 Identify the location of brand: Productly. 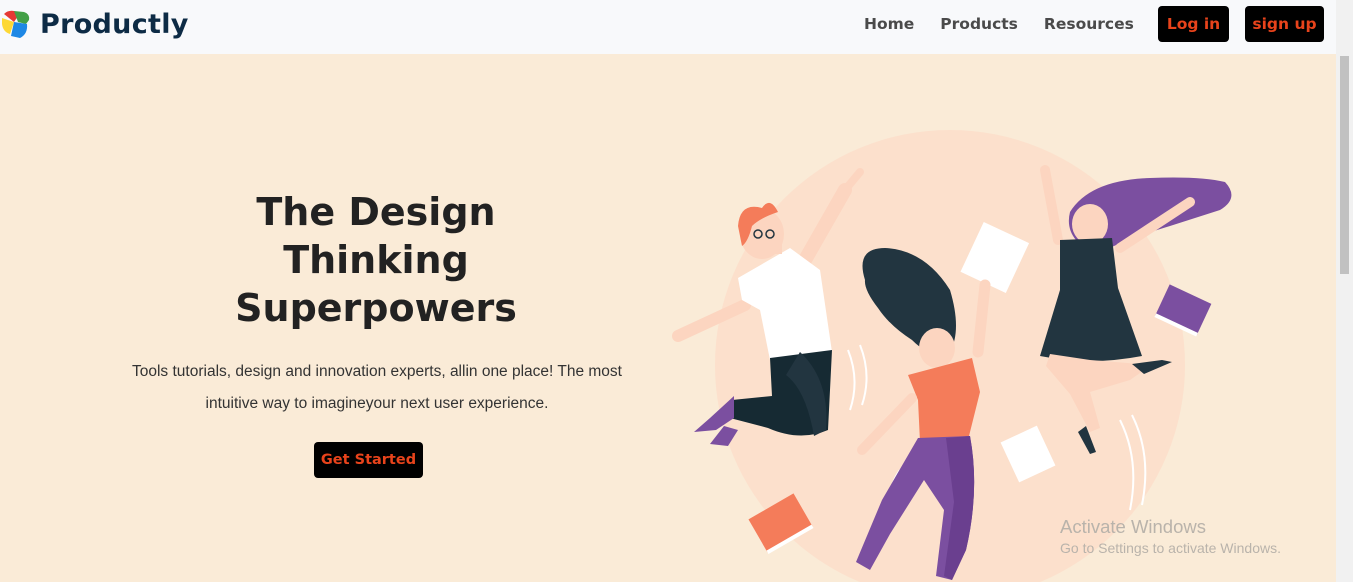
(94, 24).